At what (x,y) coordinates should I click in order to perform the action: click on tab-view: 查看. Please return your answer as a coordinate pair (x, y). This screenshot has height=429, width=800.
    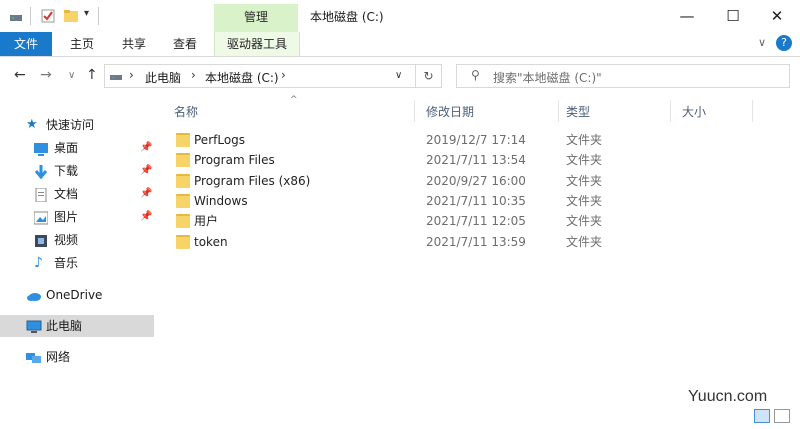
    Looking at the image, I should click on (185, 44).